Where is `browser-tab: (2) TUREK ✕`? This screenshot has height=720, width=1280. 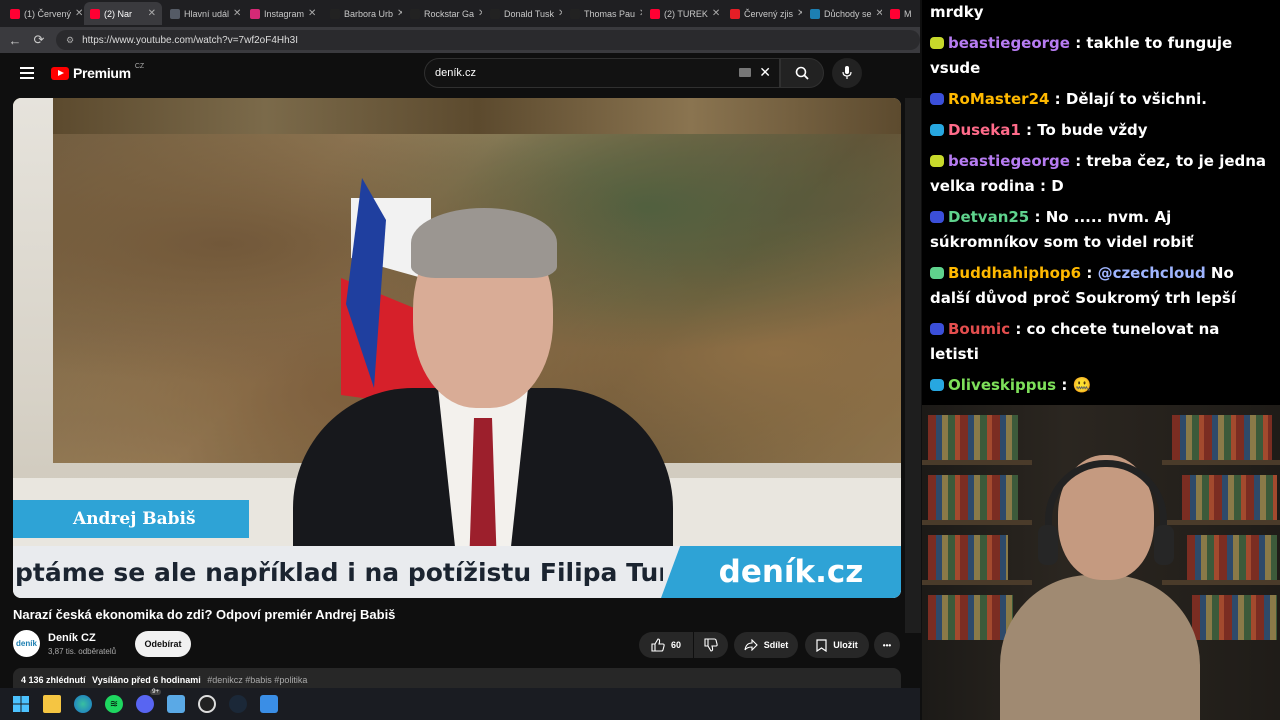
browser-tab: (2) TUREK ✕ is located at coordinates (683, 13).